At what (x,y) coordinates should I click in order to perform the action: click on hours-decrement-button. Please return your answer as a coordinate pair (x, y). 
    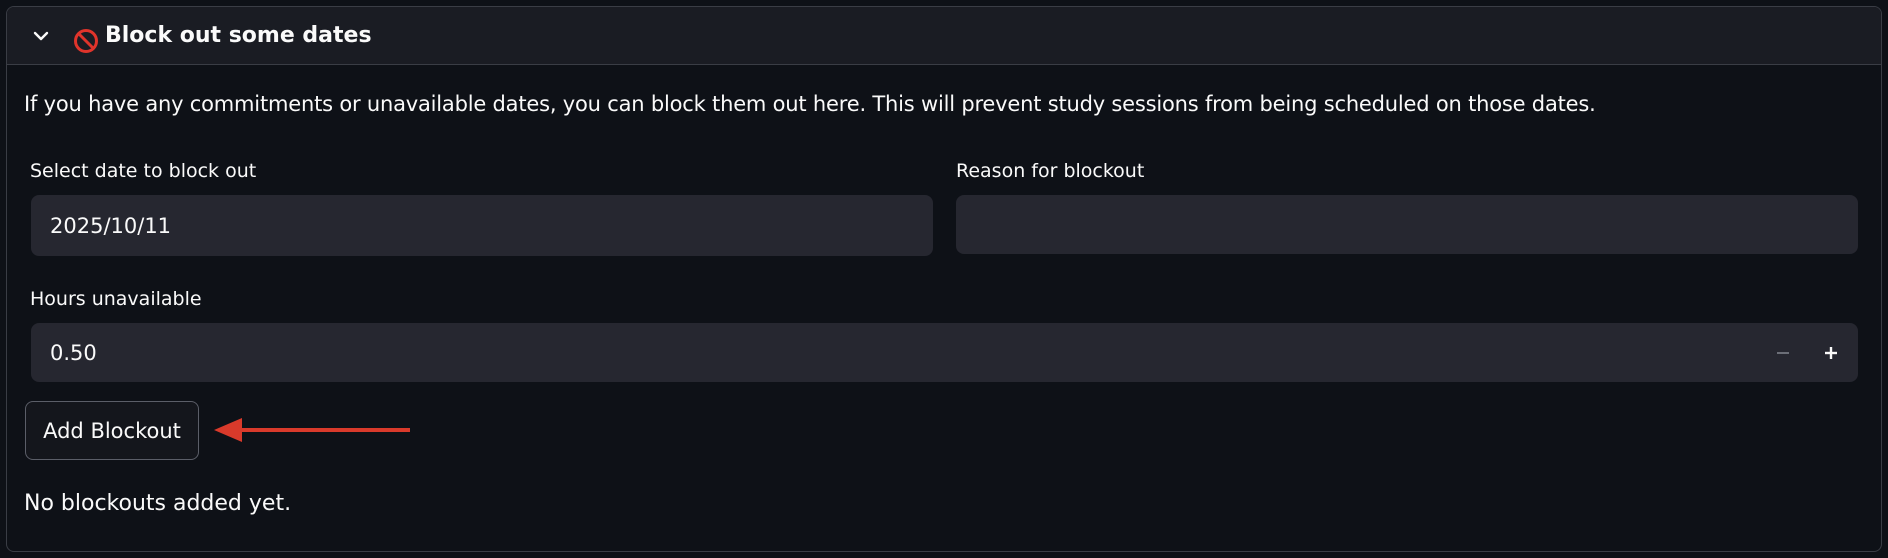
    Looking at the image, I should click on (1783, 353).